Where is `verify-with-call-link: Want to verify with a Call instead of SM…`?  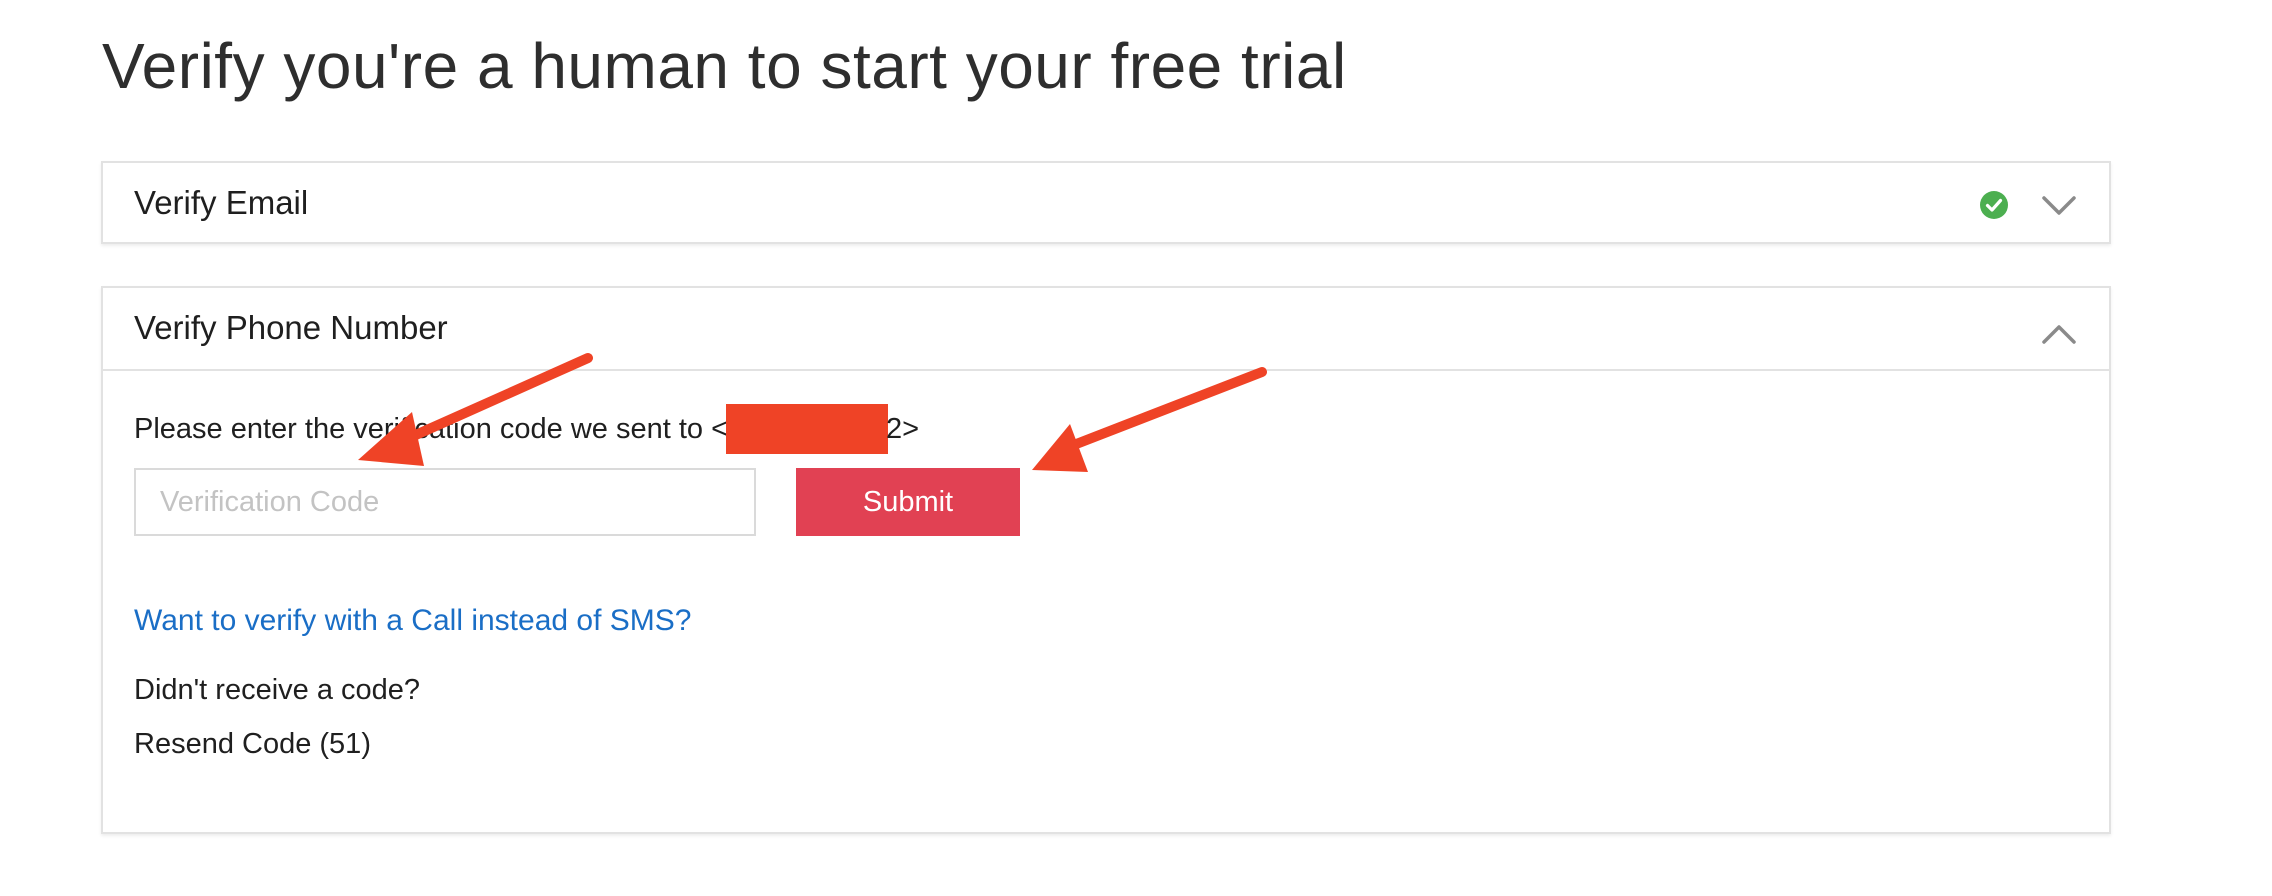 verify-with-call-link: Want to verify with a Call instead of SM… is located at coordinates (412, 621).